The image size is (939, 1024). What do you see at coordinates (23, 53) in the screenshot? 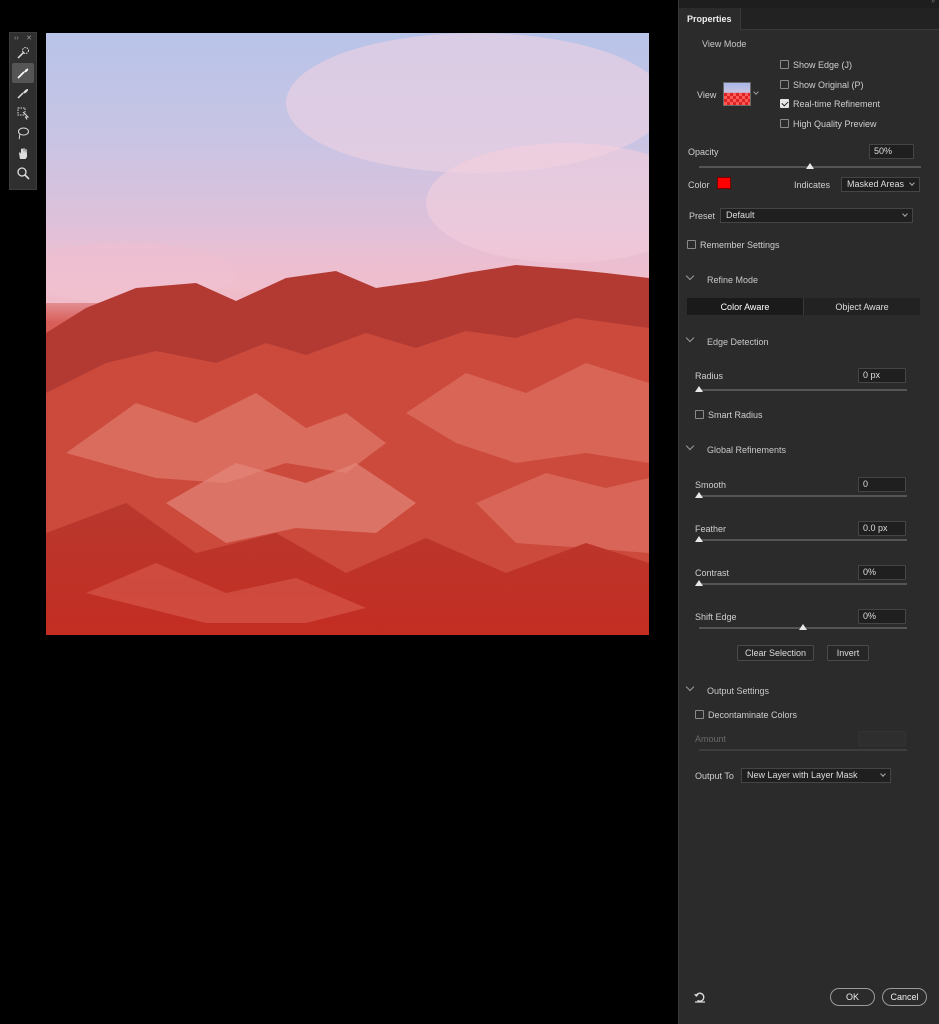
I see `quick-selection-brush-icon` at bounding box center [23, 53].